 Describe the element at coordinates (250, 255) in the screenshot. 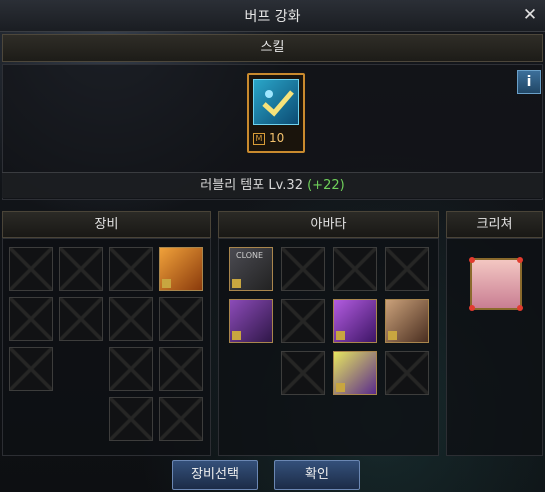

I see `clone-label: CLONE` at that location.